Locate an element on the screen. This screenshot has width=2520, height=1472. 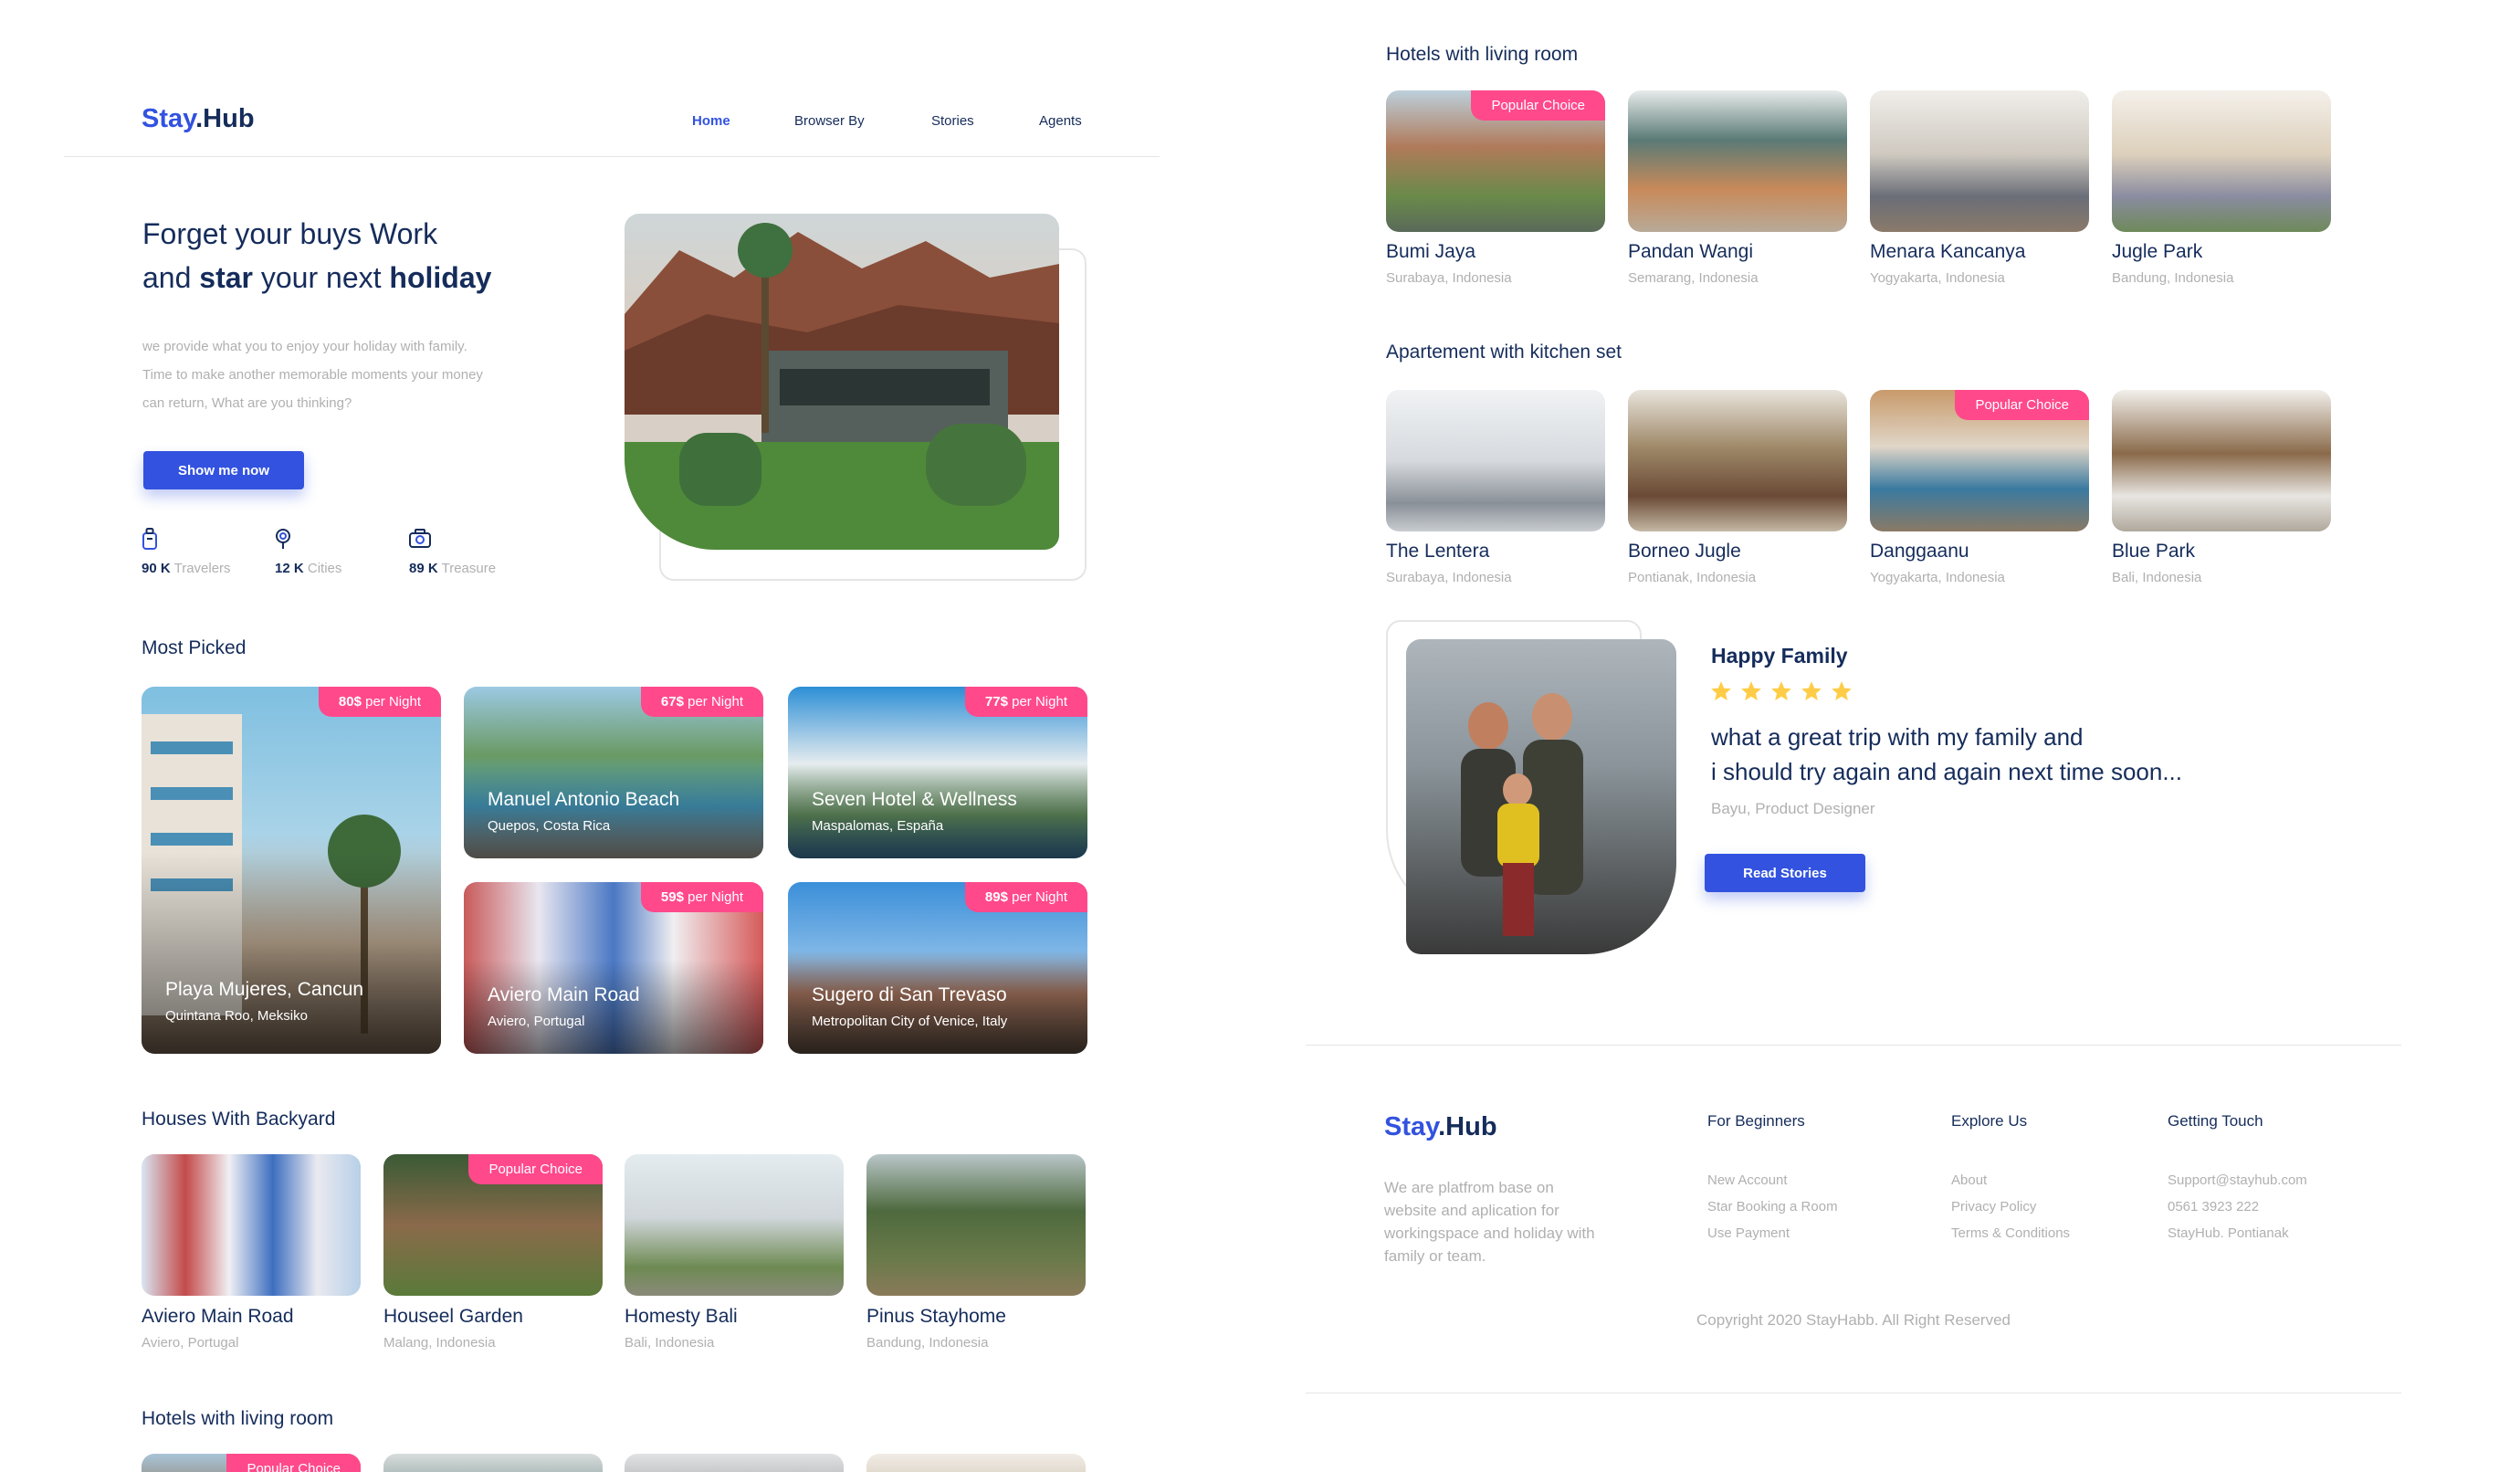
footer-col3-title: Getting Touch is located at coordinates (2216, 1121).